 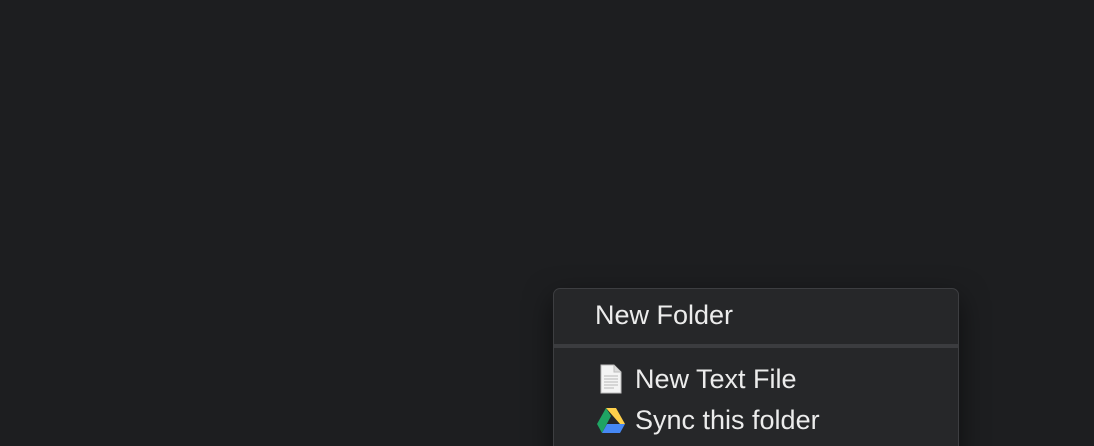 I want to click on document-icon, so click(x=611, y=379).